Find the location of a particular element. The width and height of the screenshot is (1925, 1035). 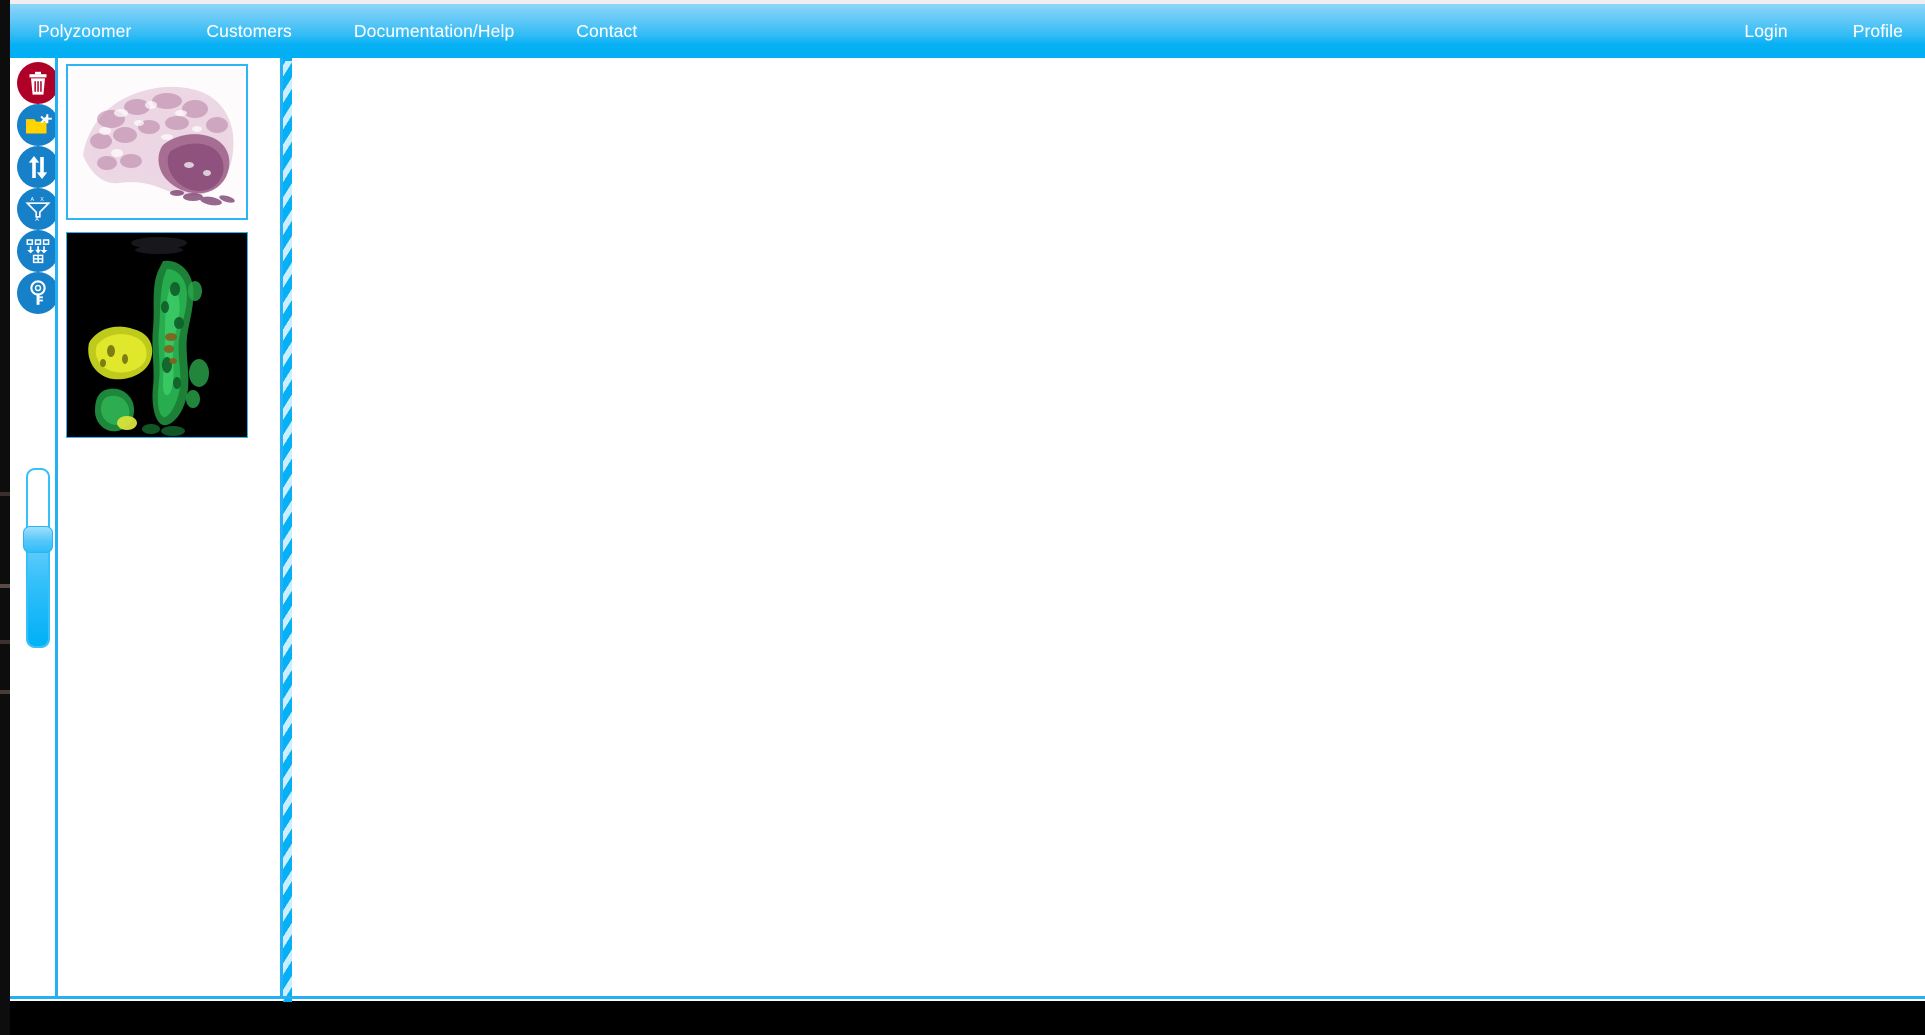

merge-grid-icon is located at coordinates (38, 251).